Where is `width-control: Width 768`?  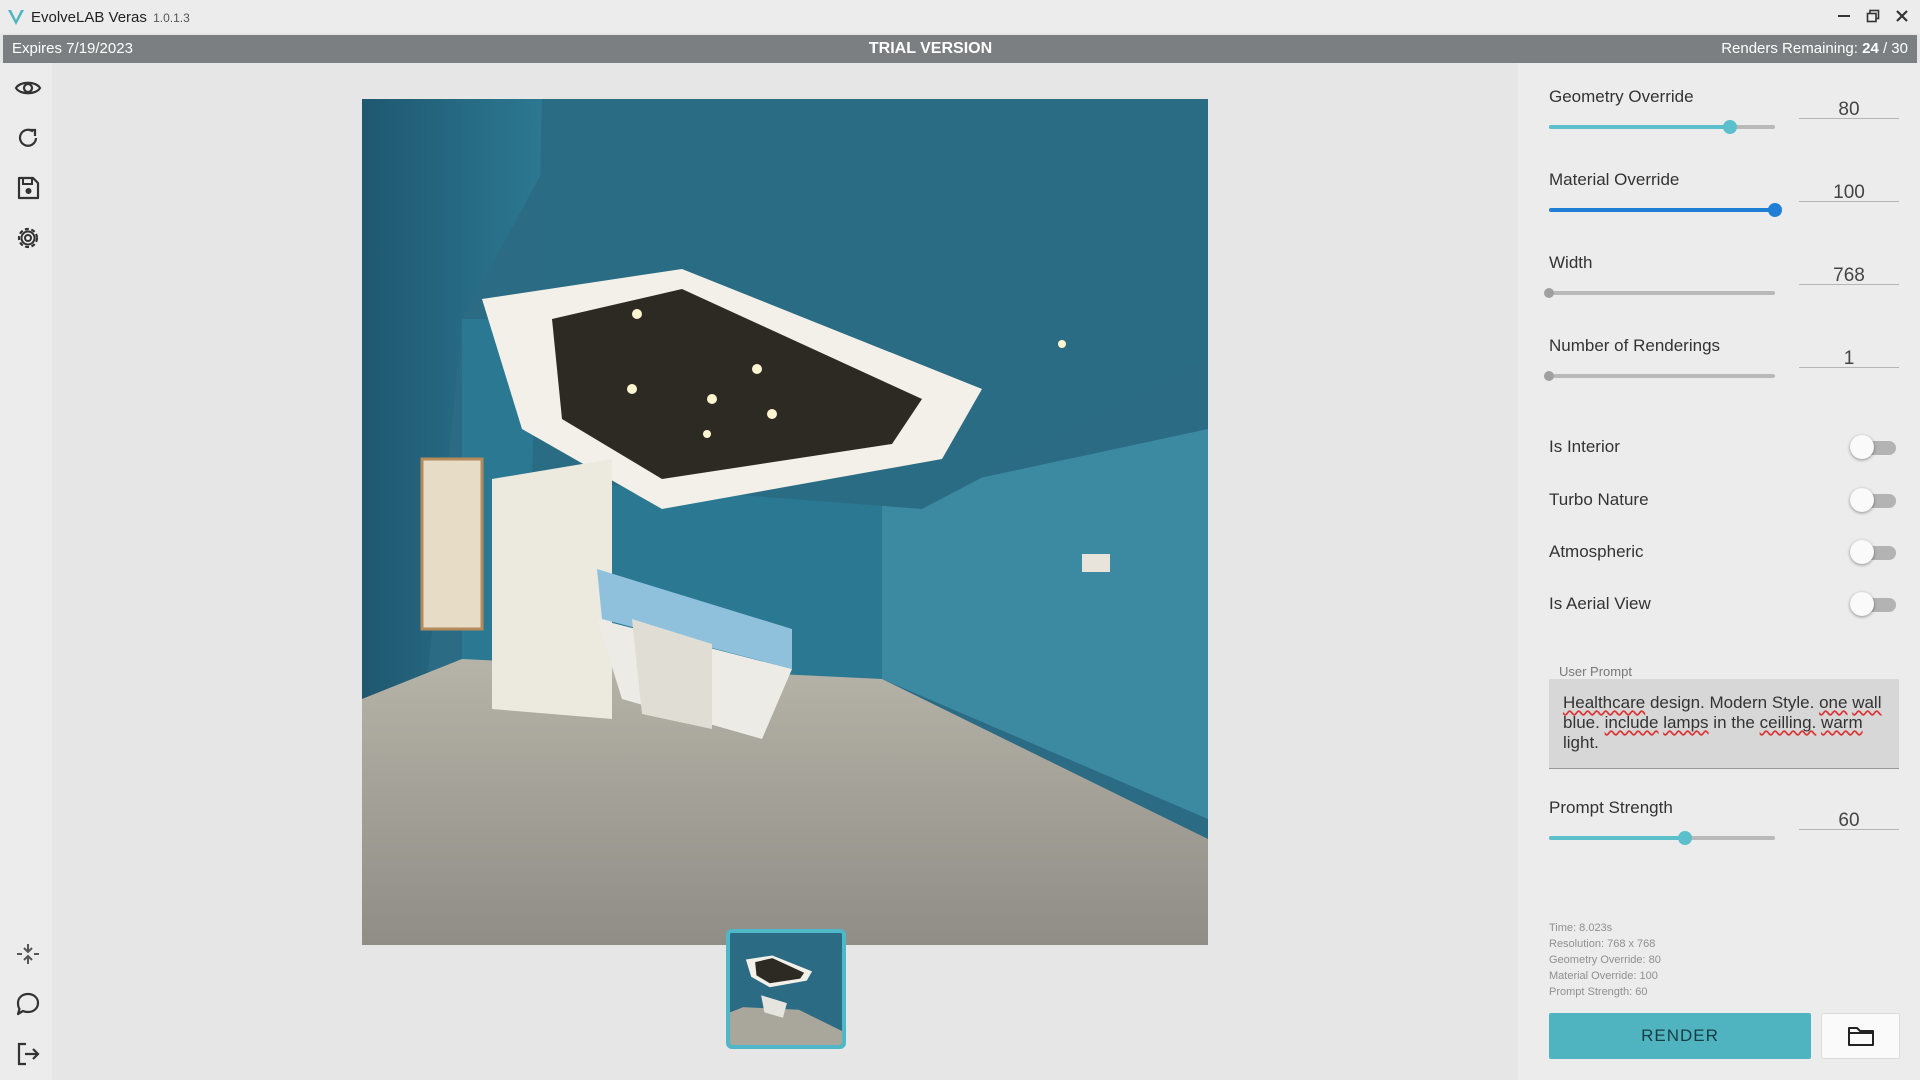
width-control: Width 768 is located at coordinates (1721, 275).